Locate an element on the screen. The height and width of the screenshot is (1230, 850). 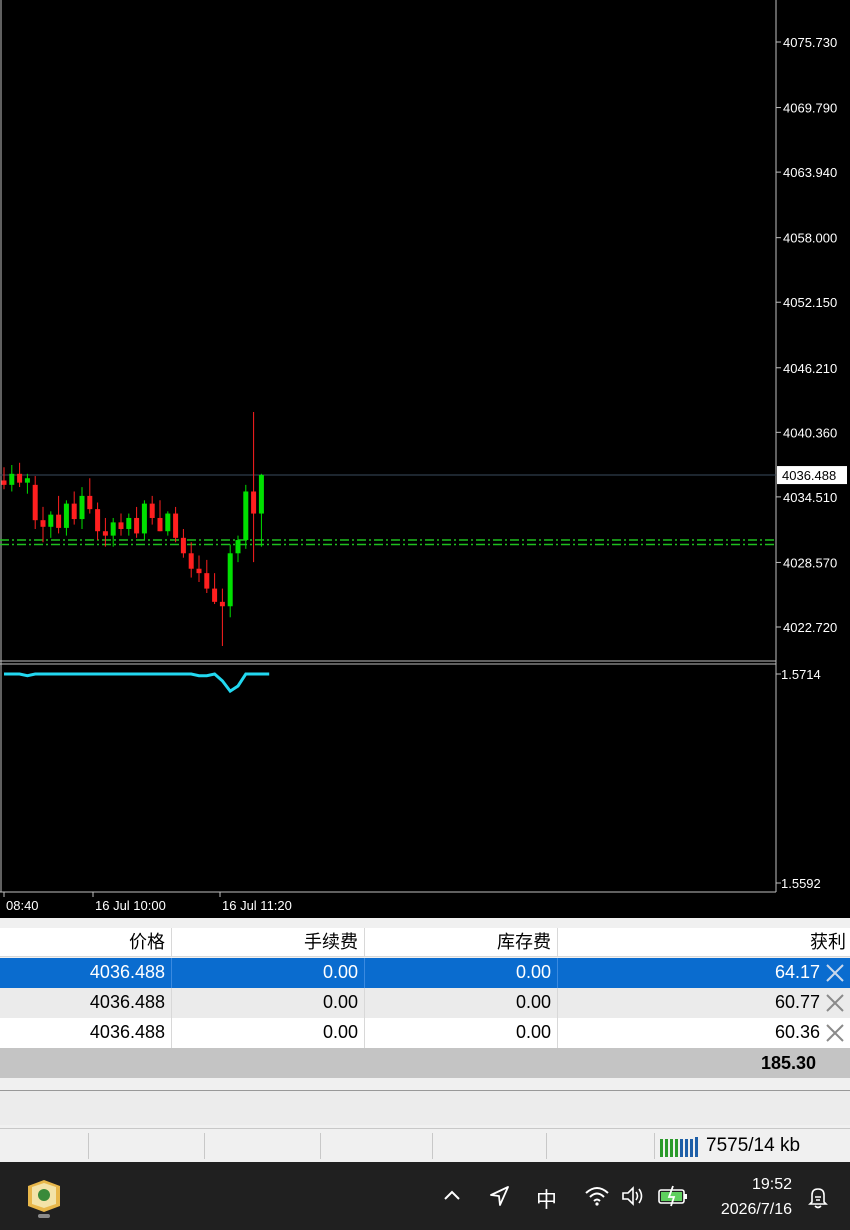
battery-charging-icon is located at coordinates (673, 1196).